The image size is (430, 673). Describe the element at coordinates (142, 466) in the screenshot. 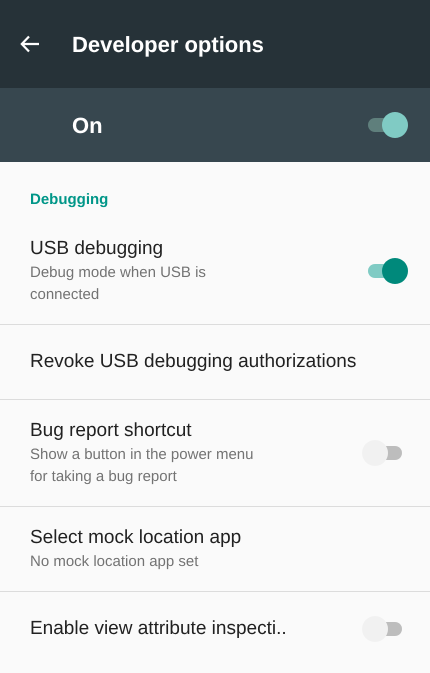

I see `setting-summary: Show a button in the power menu for taking a bug report` at that location.